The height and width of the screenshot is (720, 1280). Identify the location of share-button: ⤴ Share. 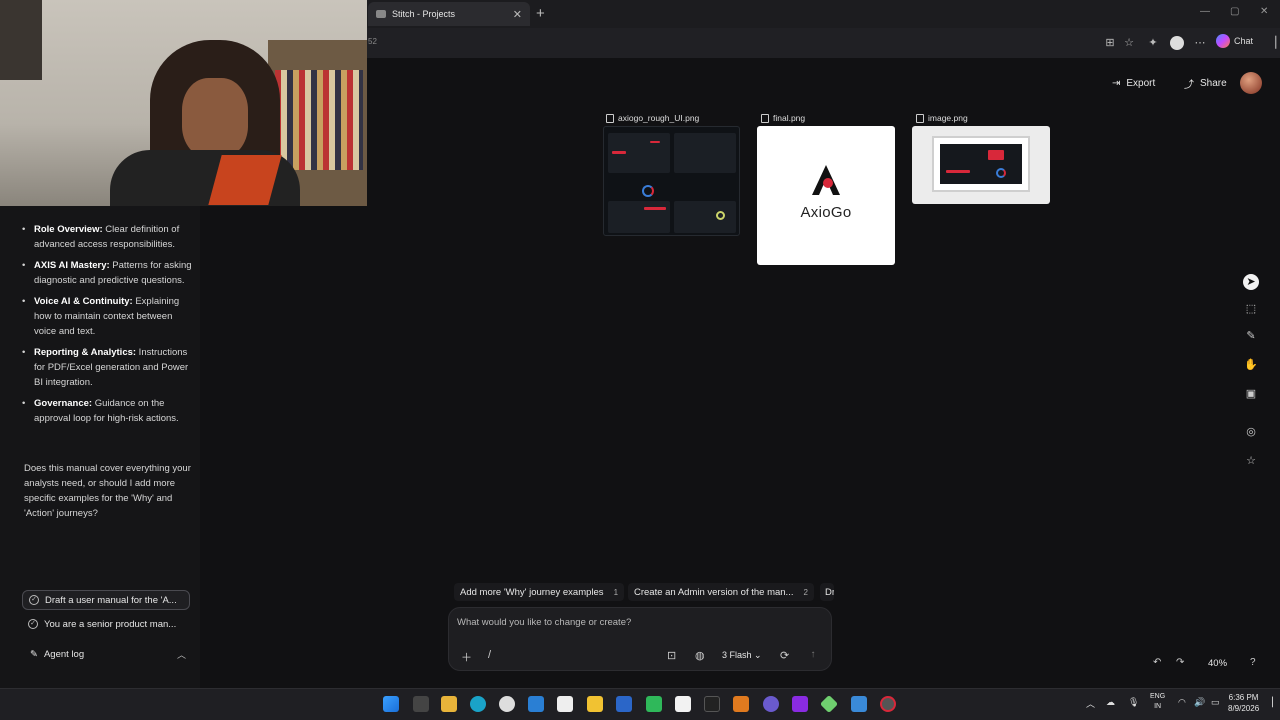
(1205, 83).